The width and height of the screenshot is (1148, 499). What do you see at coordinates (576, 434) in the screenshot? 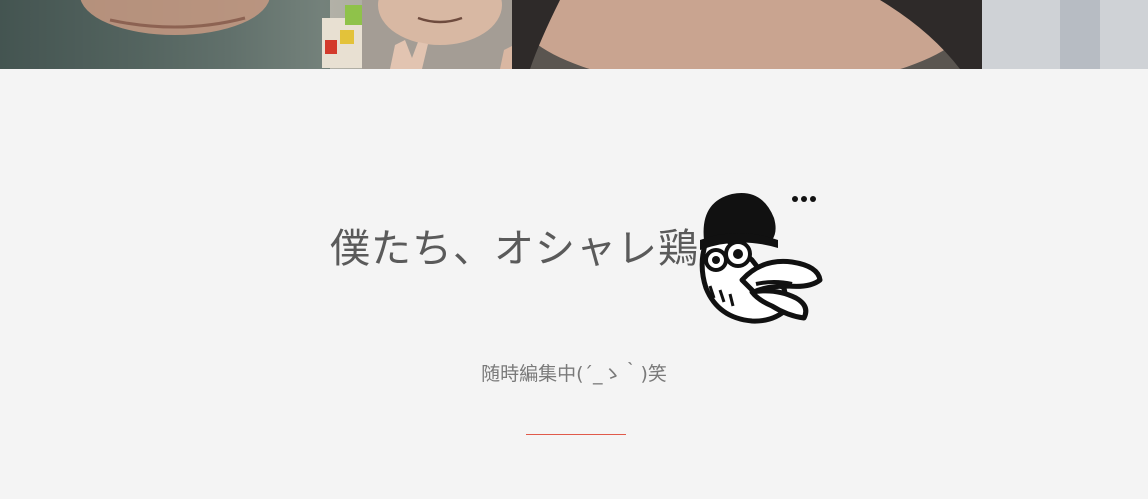
I see `accent-divider` at bounding box center [576, 434].